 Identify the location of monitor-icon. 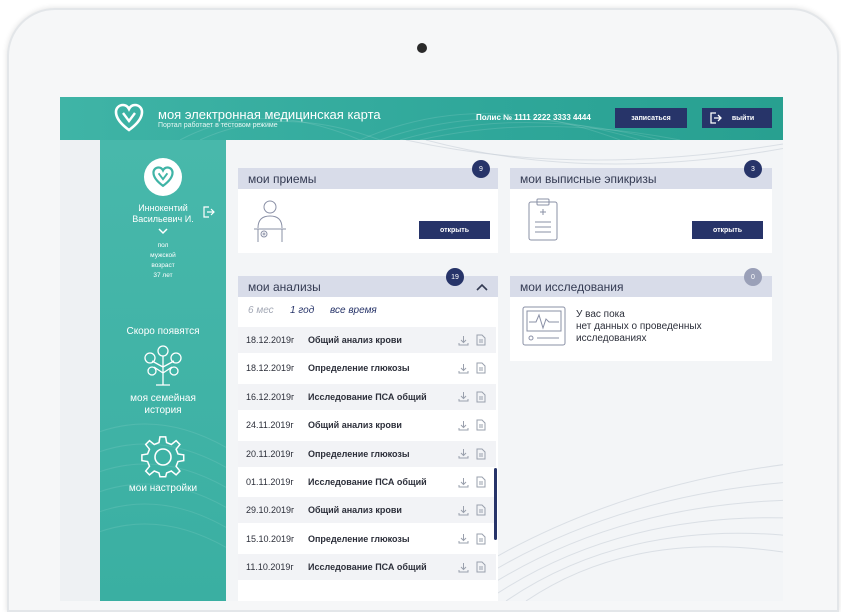
(544, 326).